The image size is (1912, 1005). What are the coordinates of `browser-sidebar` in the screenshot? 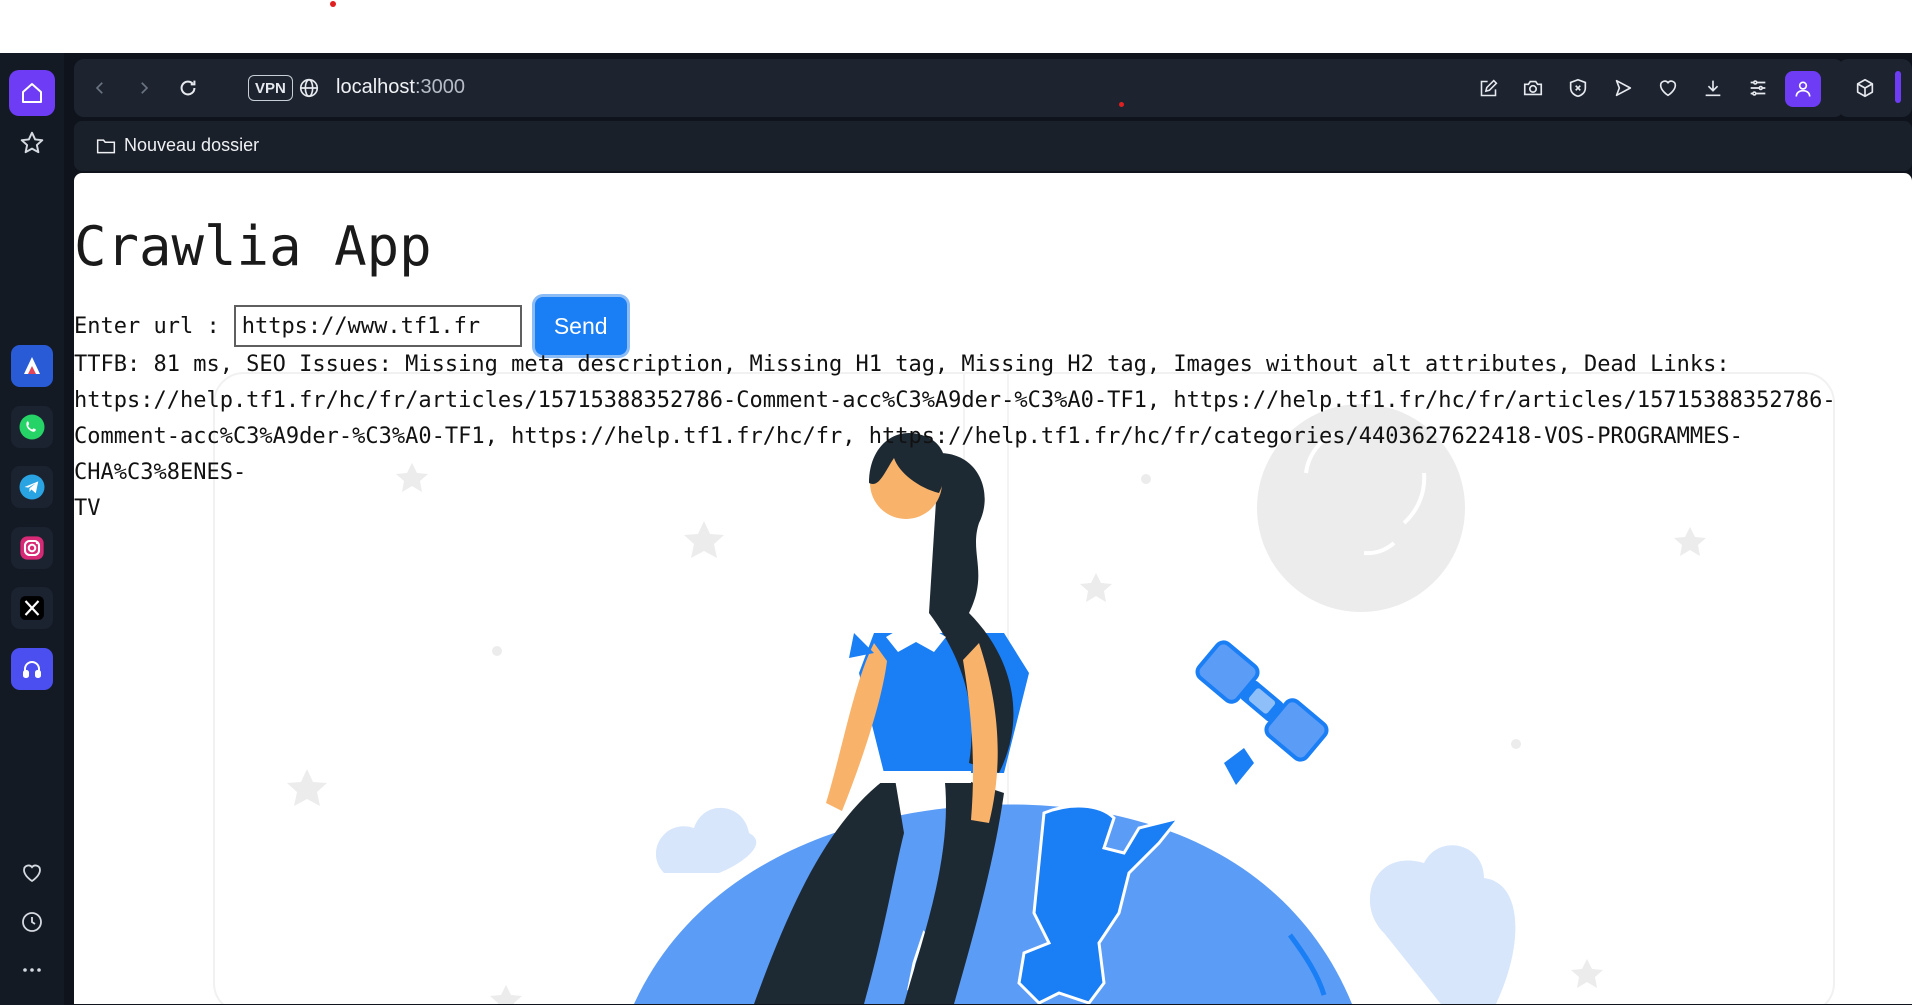 It's located at (32, 529).